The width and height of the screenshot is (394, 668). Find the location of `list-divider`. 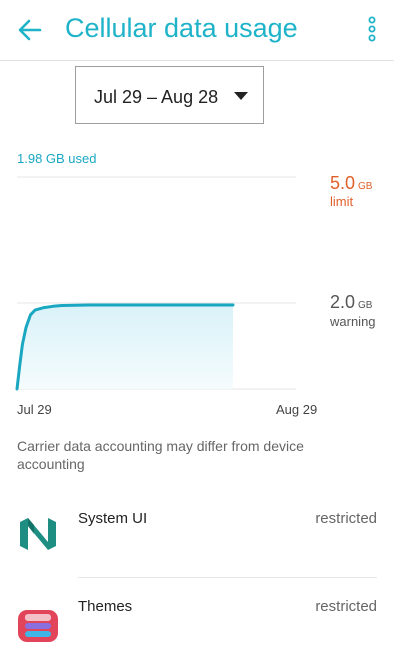

list-divider is located at coordinates (227, 577).